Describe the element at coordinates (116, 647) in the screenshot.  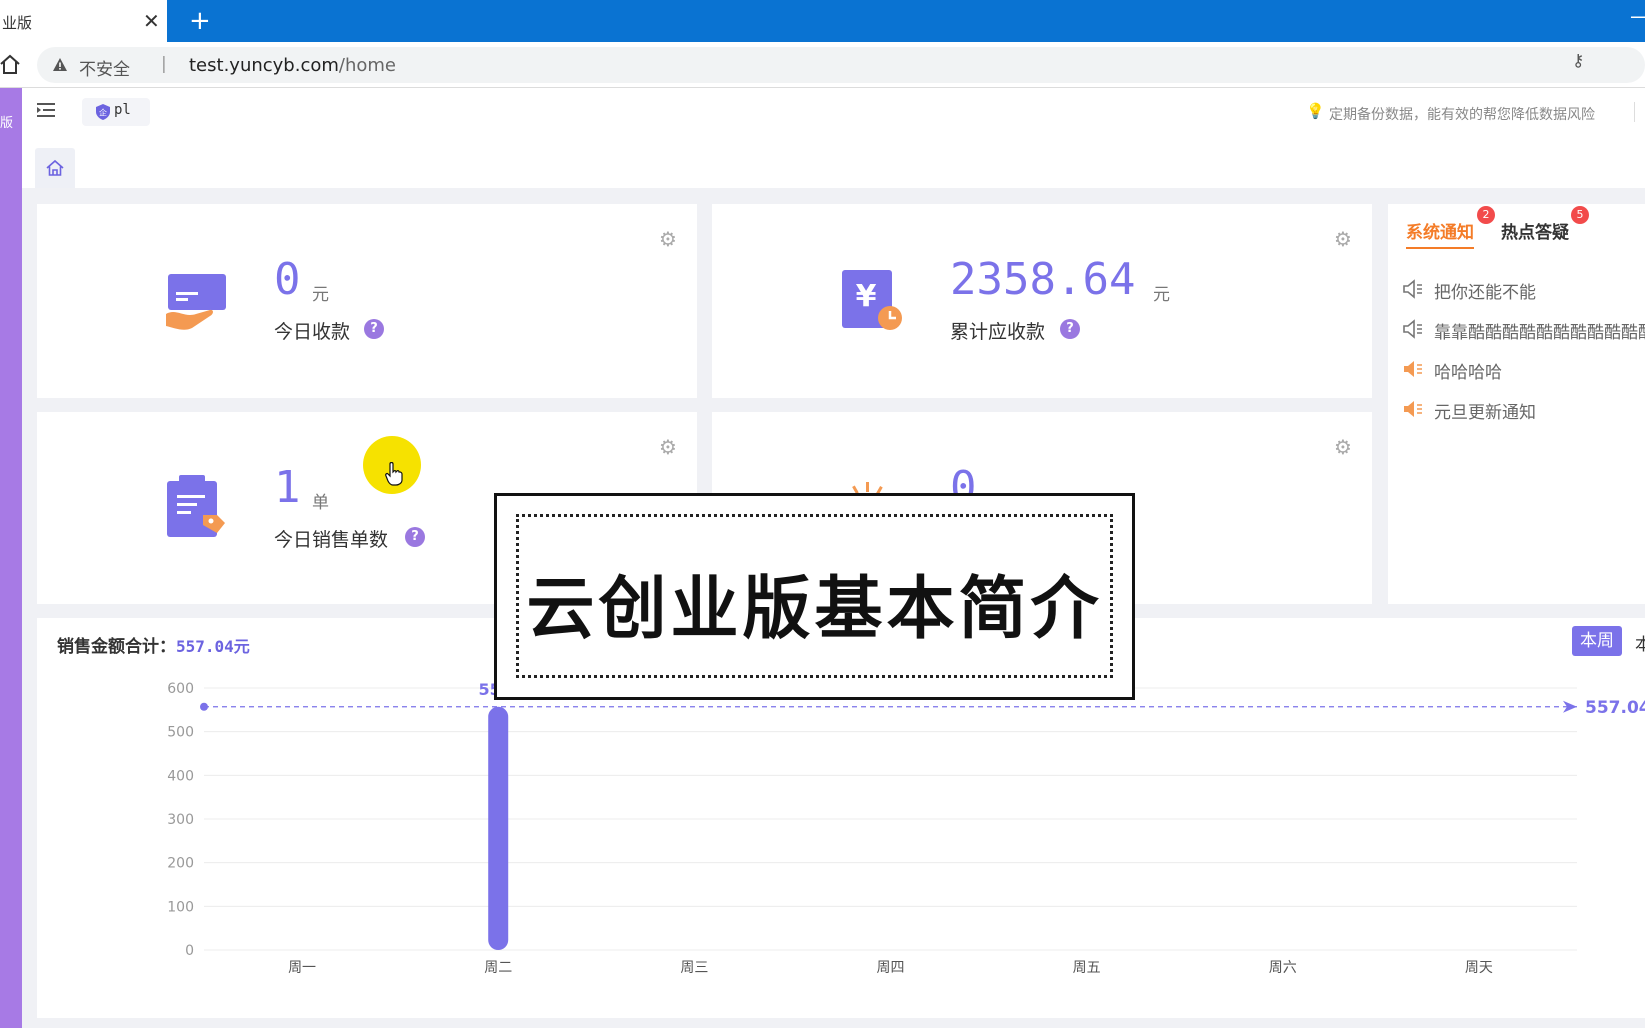
I see `sales-title: 销售金额合计：` at that location.